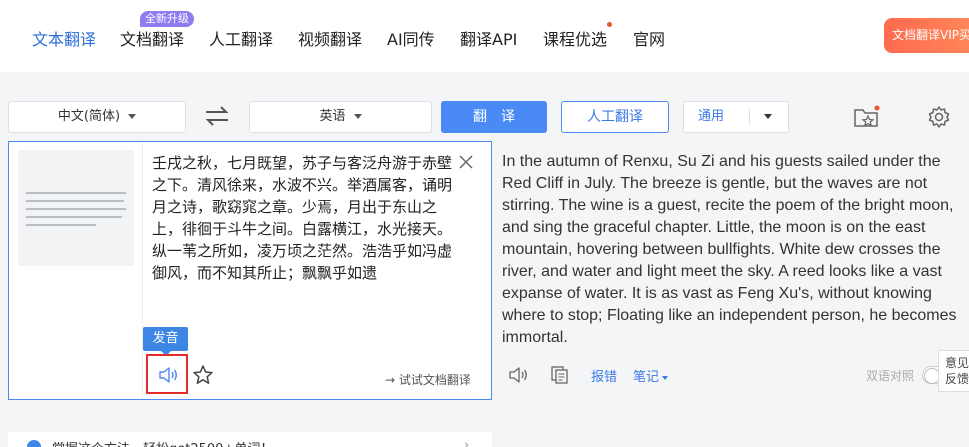 This screenshot has width=969, height=447. I want to click on nav-doc-translate: 文档翻译, so click(152, 38).